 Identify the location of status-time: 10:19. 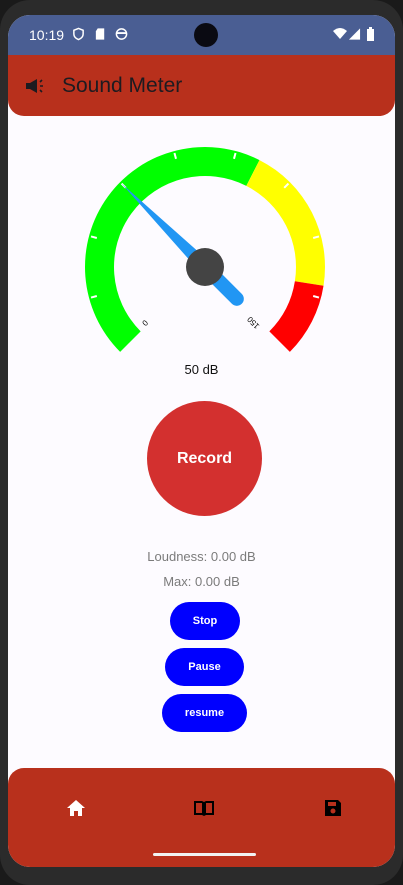
(47, 35).